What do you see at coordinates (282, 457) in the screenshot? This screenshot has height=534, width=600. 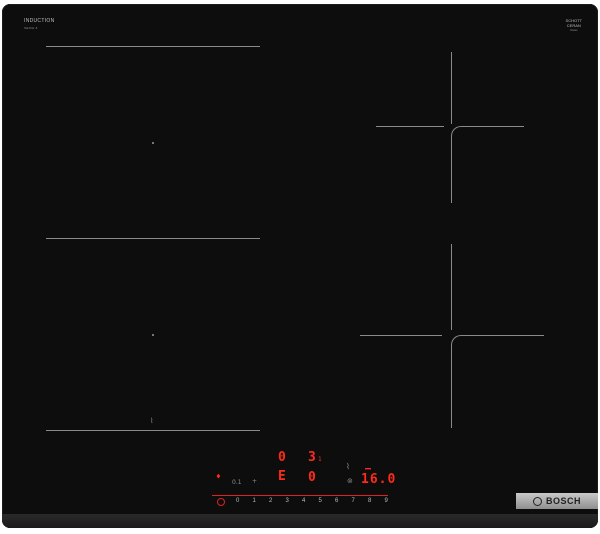 I see `zone-a-display: 0` at bounding box center [282, 457].